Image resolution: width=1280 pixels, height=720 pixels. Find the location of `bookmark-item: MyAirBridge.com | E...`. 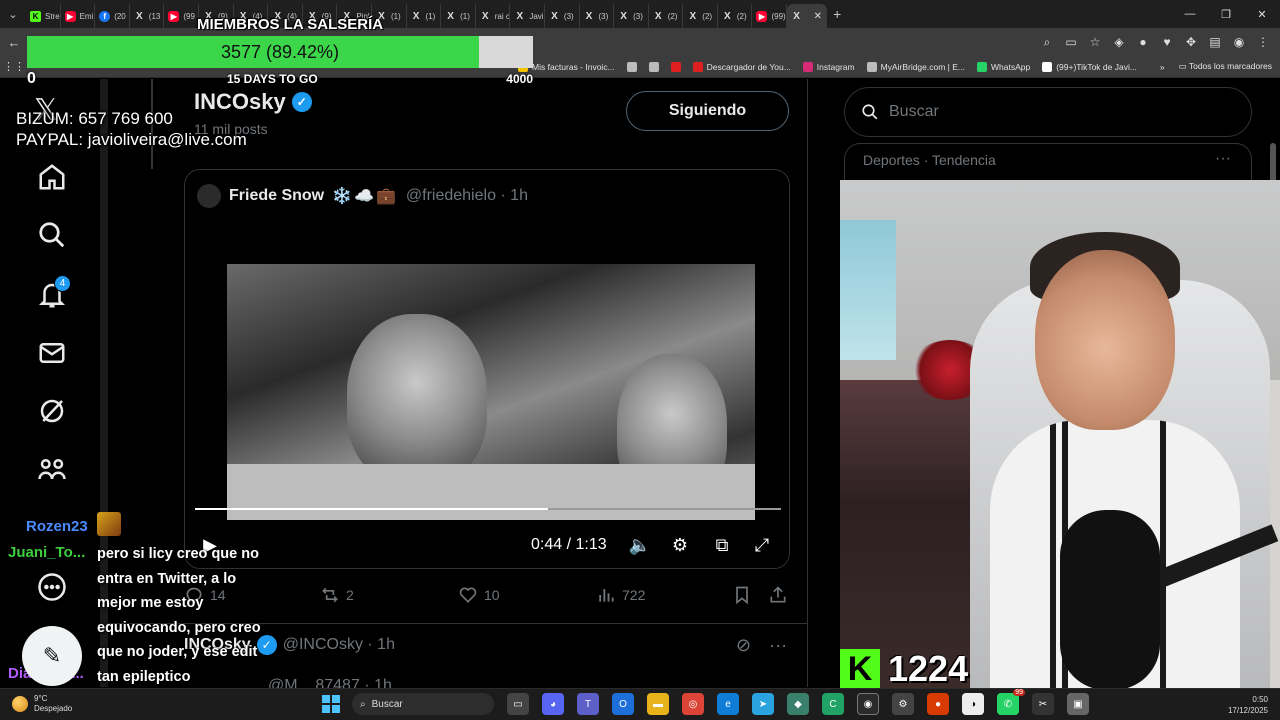

bookmark-item: MyAirBridge.com | E... is located at coordinates (915, 66).